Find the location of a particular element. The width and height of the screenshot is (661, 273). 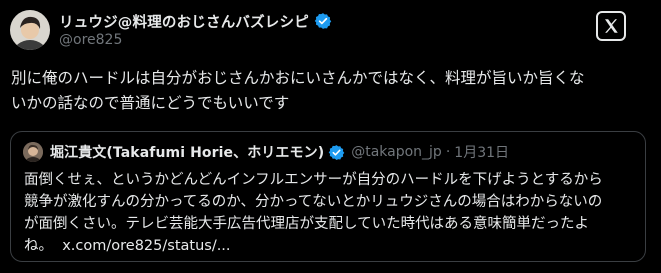

quoted-date: 1月31日 is located at coordinates (481, 152).